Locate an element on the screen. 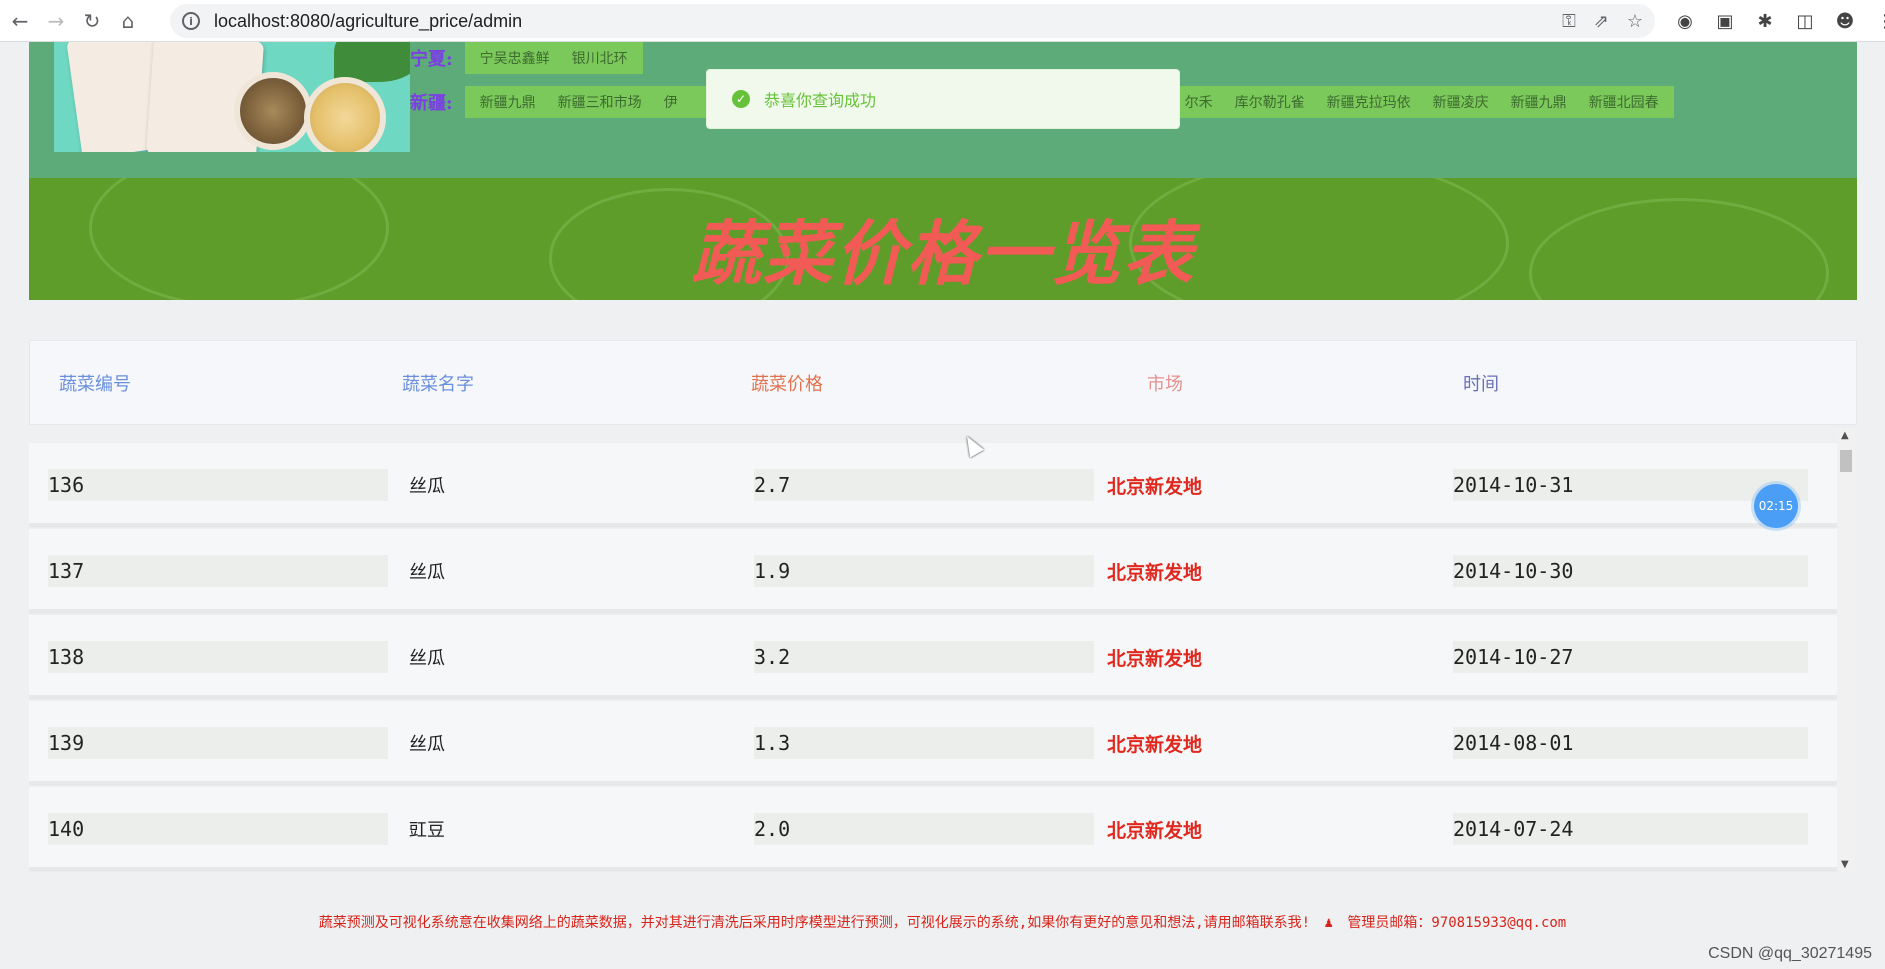 This screenshot has height=969, width=1885. table-row: 138 丝瓜 3.2 北京新发地 2014-10-27 is located at coordinates (933, 656).